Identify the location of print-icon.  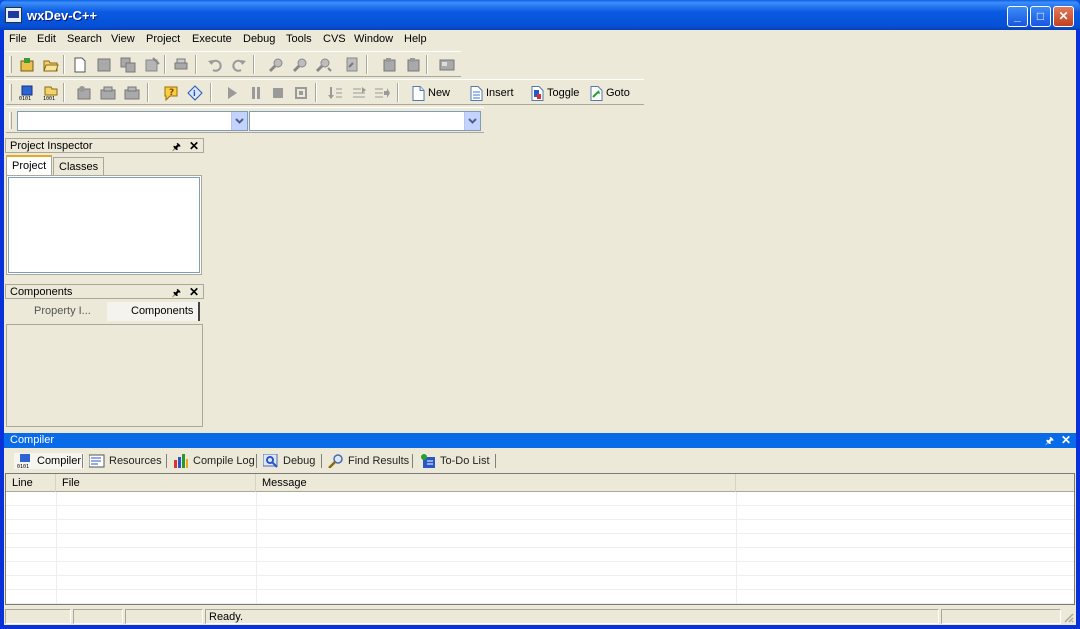
(181, 65).